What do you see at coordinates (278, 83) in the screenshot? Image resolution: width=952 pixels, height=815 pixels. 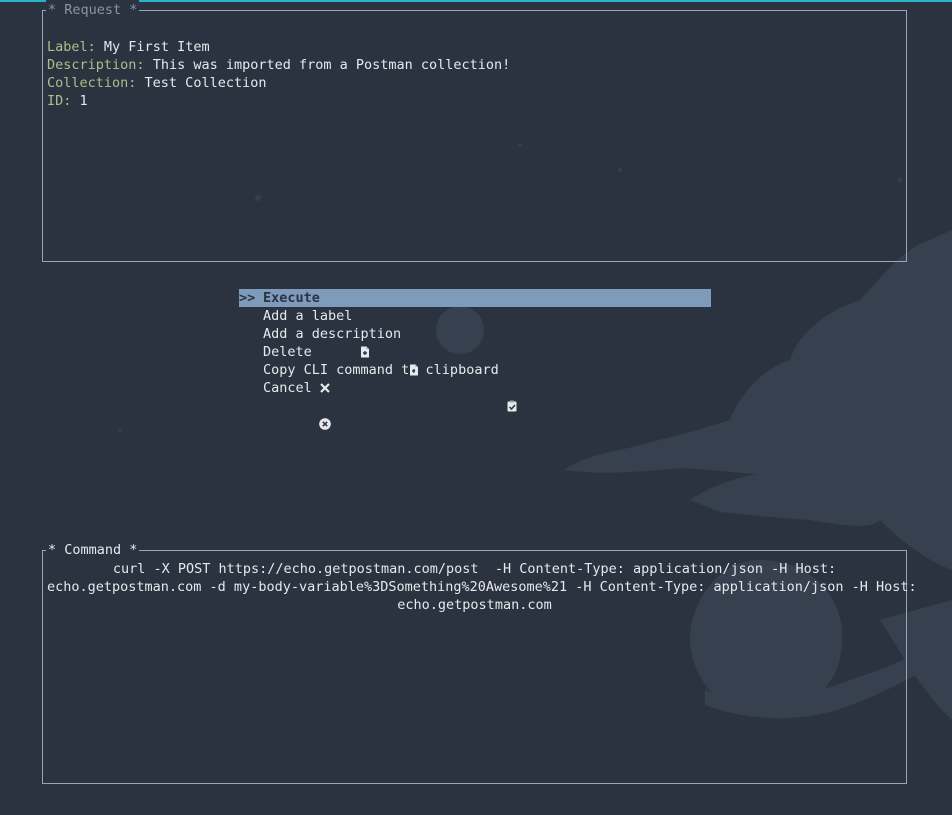 I see `request-collection-row: Collection: Test Collection` at bounding box center [278, 83].